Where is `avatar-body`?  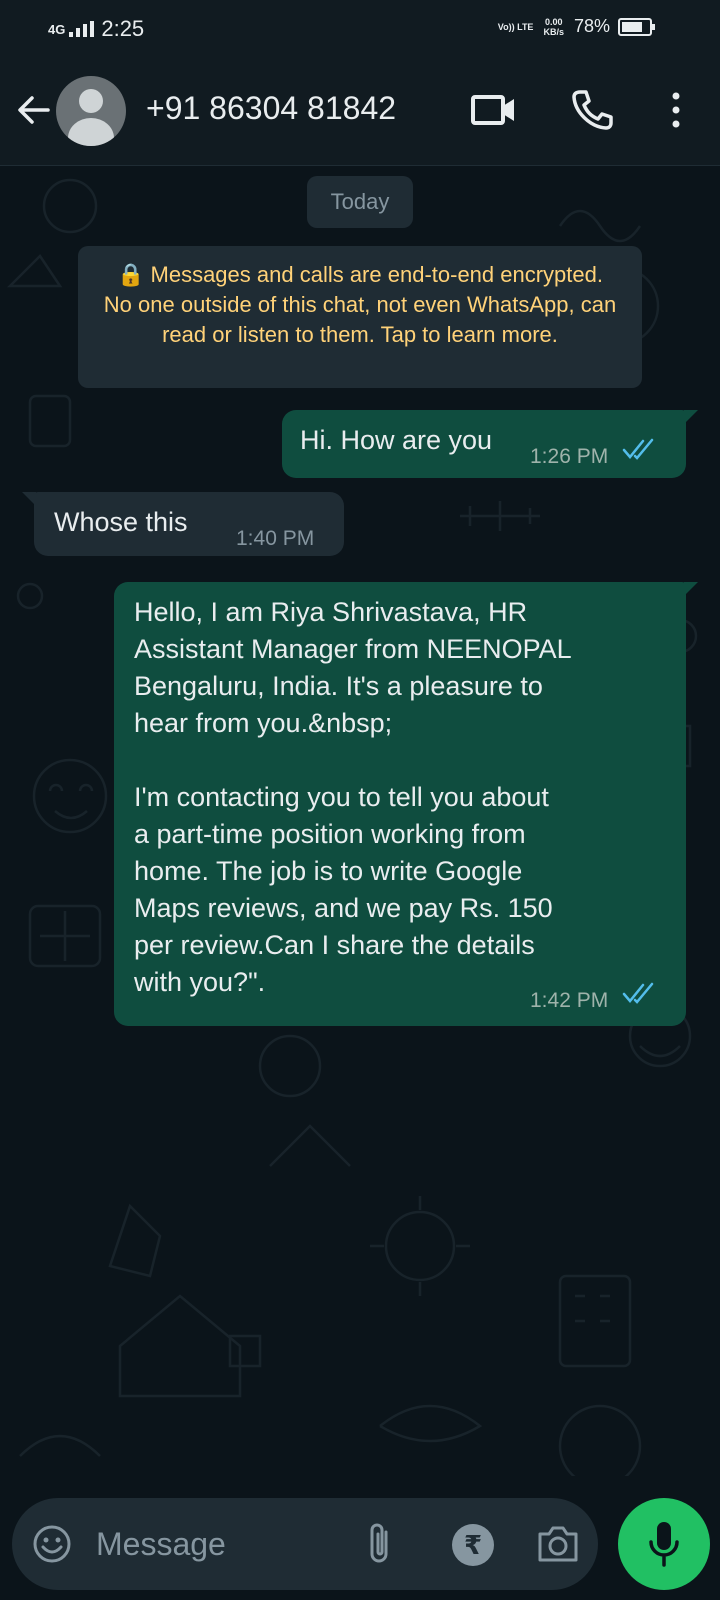 avatar-body is located at coordinates (91, 132).